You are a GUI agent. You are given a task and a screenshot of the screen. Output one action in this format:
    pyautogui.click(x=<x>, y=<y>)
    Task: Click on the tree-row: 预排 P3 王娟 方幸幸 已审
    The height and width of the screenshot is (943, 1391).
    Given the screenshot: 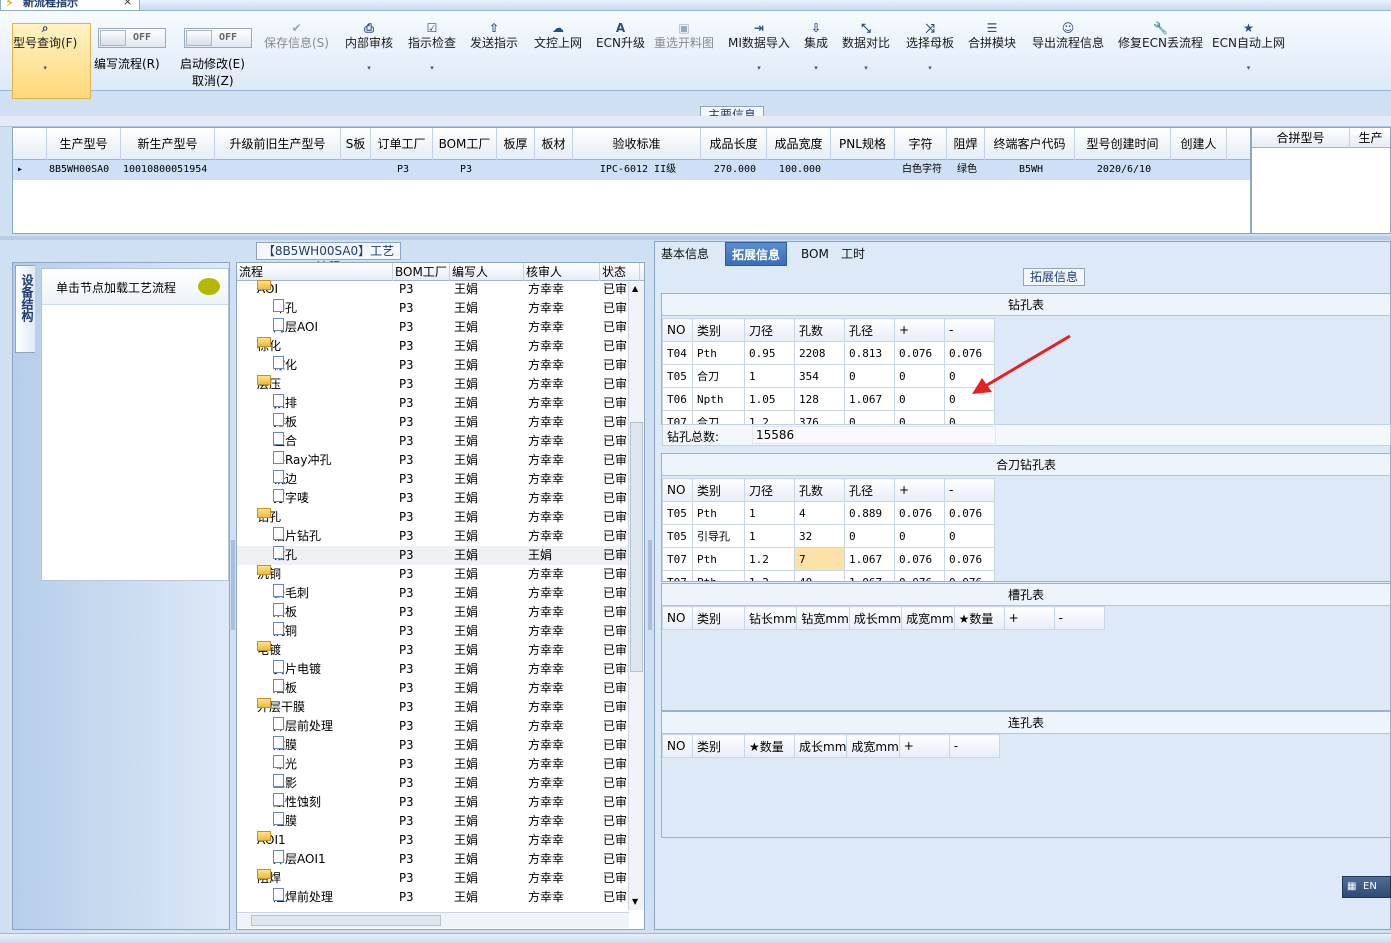 What is the action you would take?
    pyautogui.click(x=433, y=403)
    